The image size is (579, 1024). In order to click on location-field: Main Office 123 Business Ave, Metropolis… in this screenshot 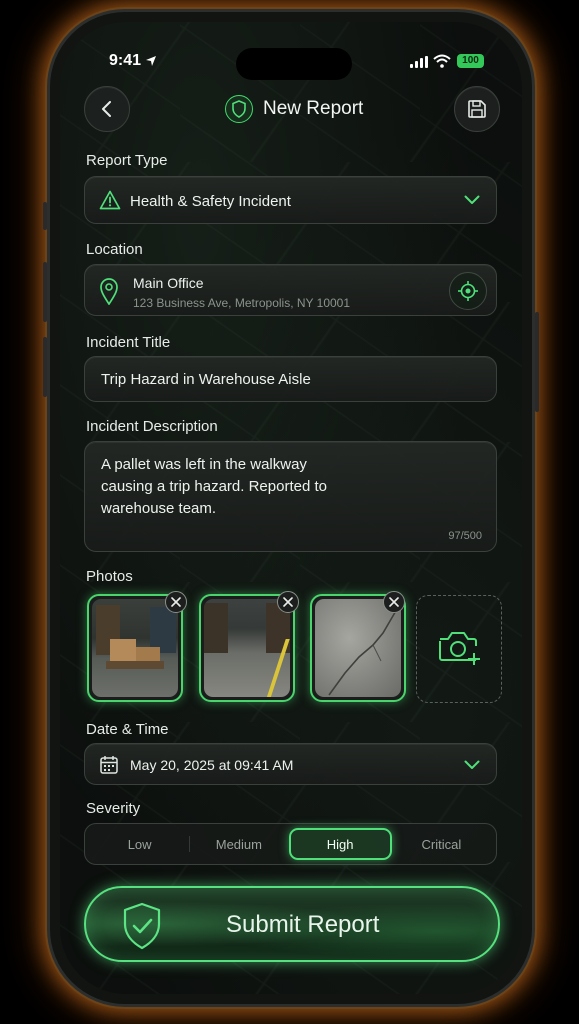, I will do `click(290, 290)`.